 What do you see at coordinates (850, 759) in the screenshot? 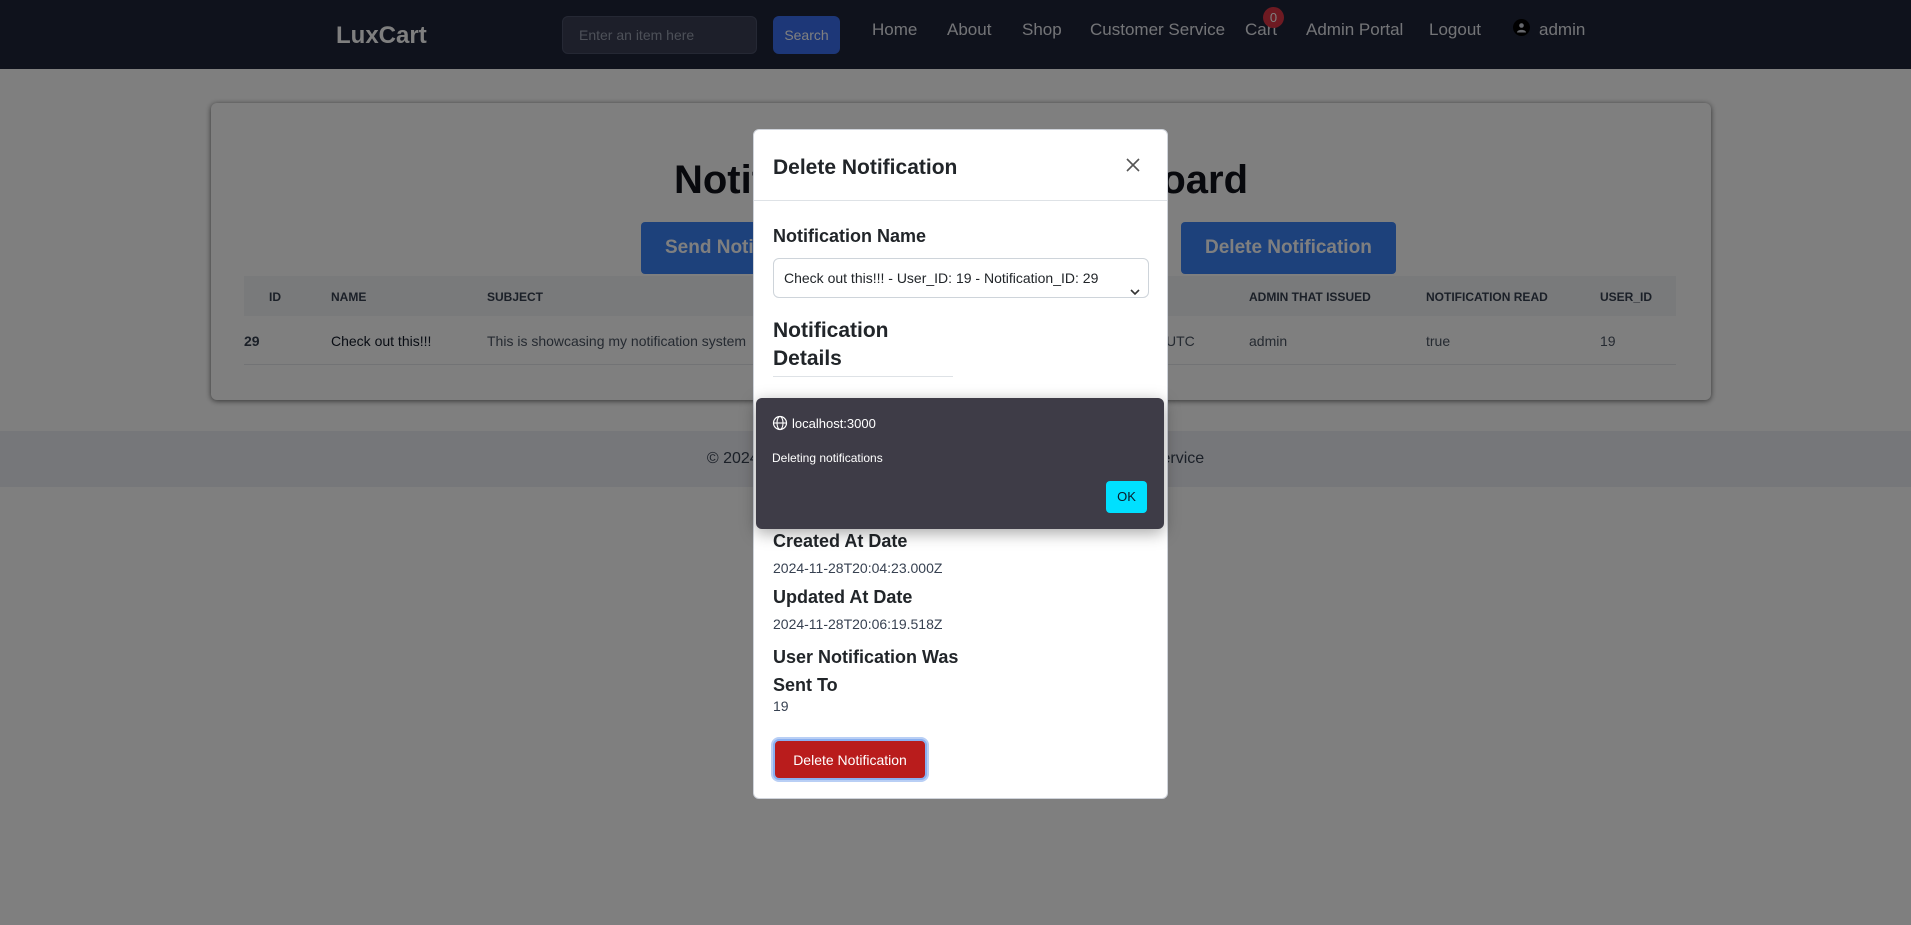
I see `delete-notification-button: Delete Notification` at bounding box center [850, 759].